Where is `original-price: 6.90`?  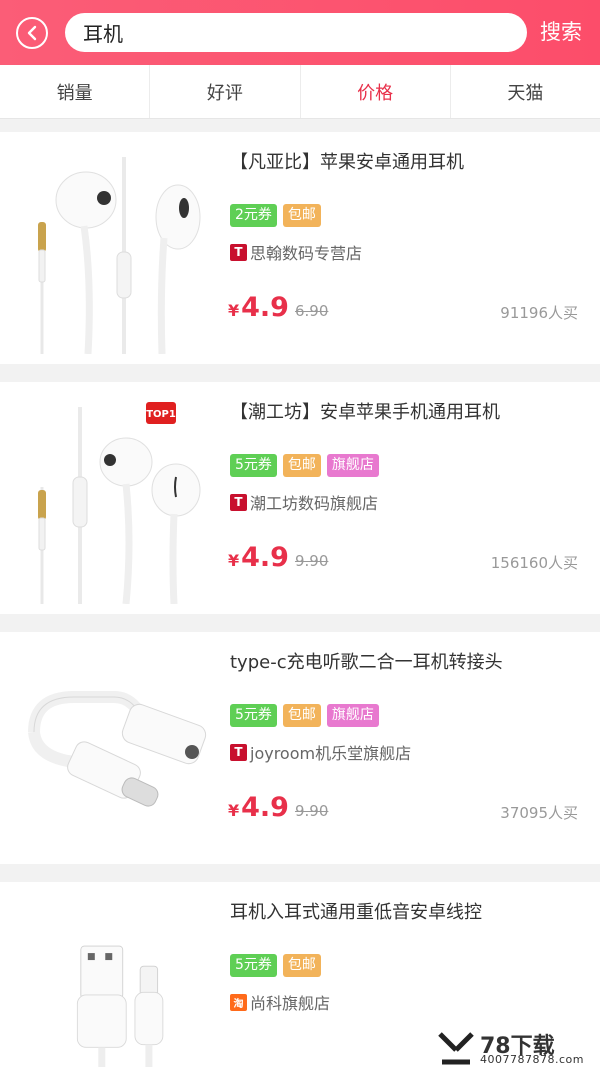
original-price: 6.90 is located at coordinates (311, 311).